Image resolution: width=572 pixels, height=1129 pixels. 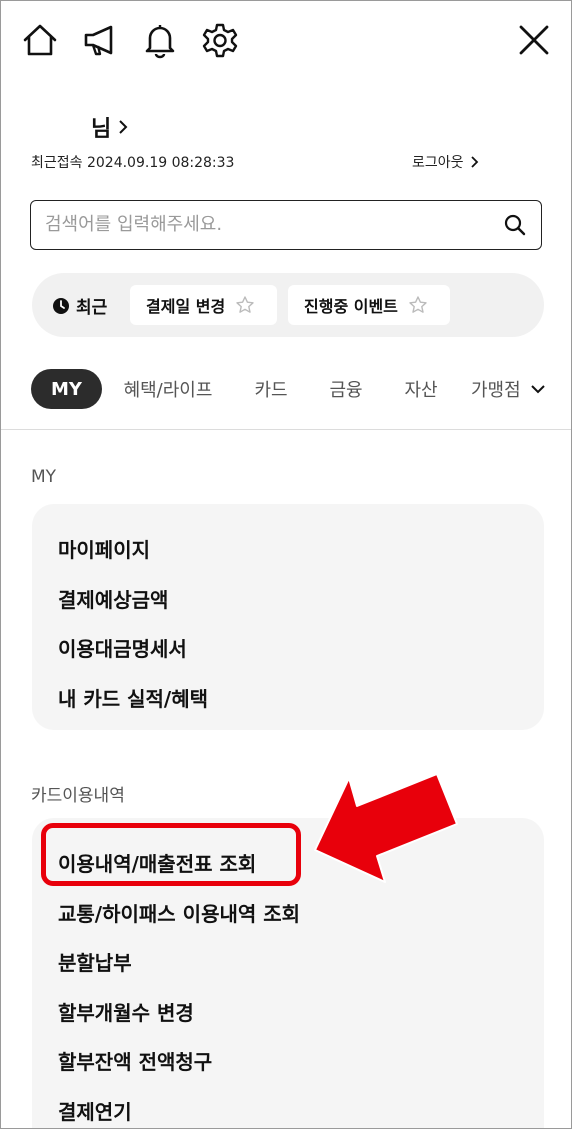 What do you see at coordinates (386, 828) in the screenshot?
I see `red-arrow-icon` at bounding box center [386, 828].